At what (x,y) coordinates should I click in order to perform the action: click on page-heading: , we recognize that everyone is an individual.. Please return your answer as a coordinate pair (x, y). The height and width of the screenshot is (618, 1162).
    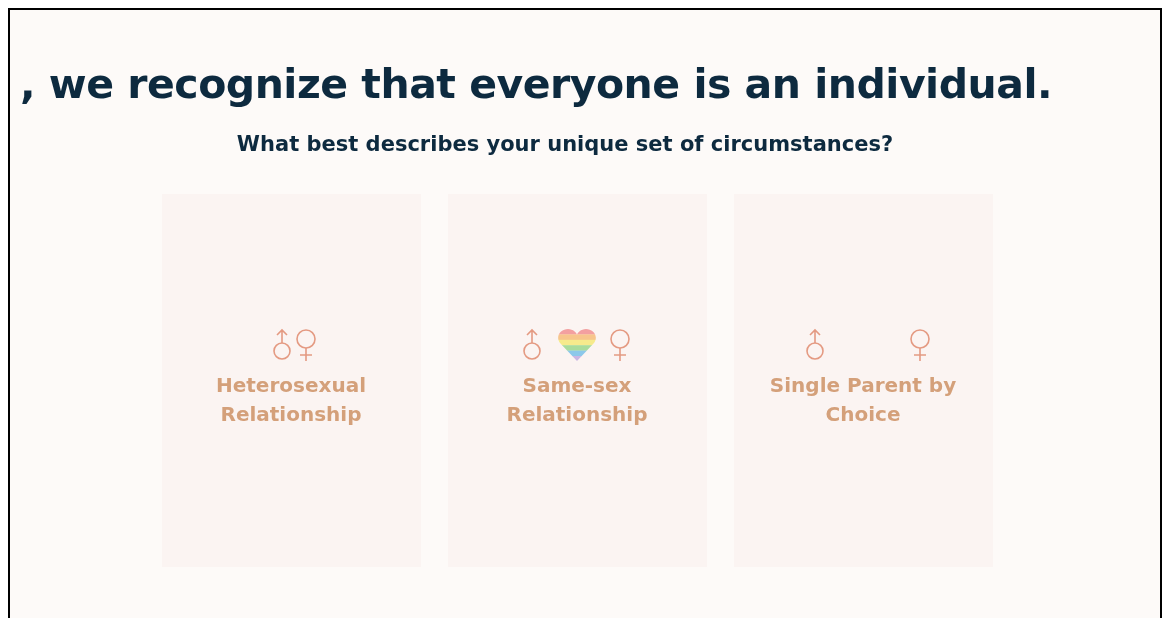
    Looking at the image, I should click on (536, 84).